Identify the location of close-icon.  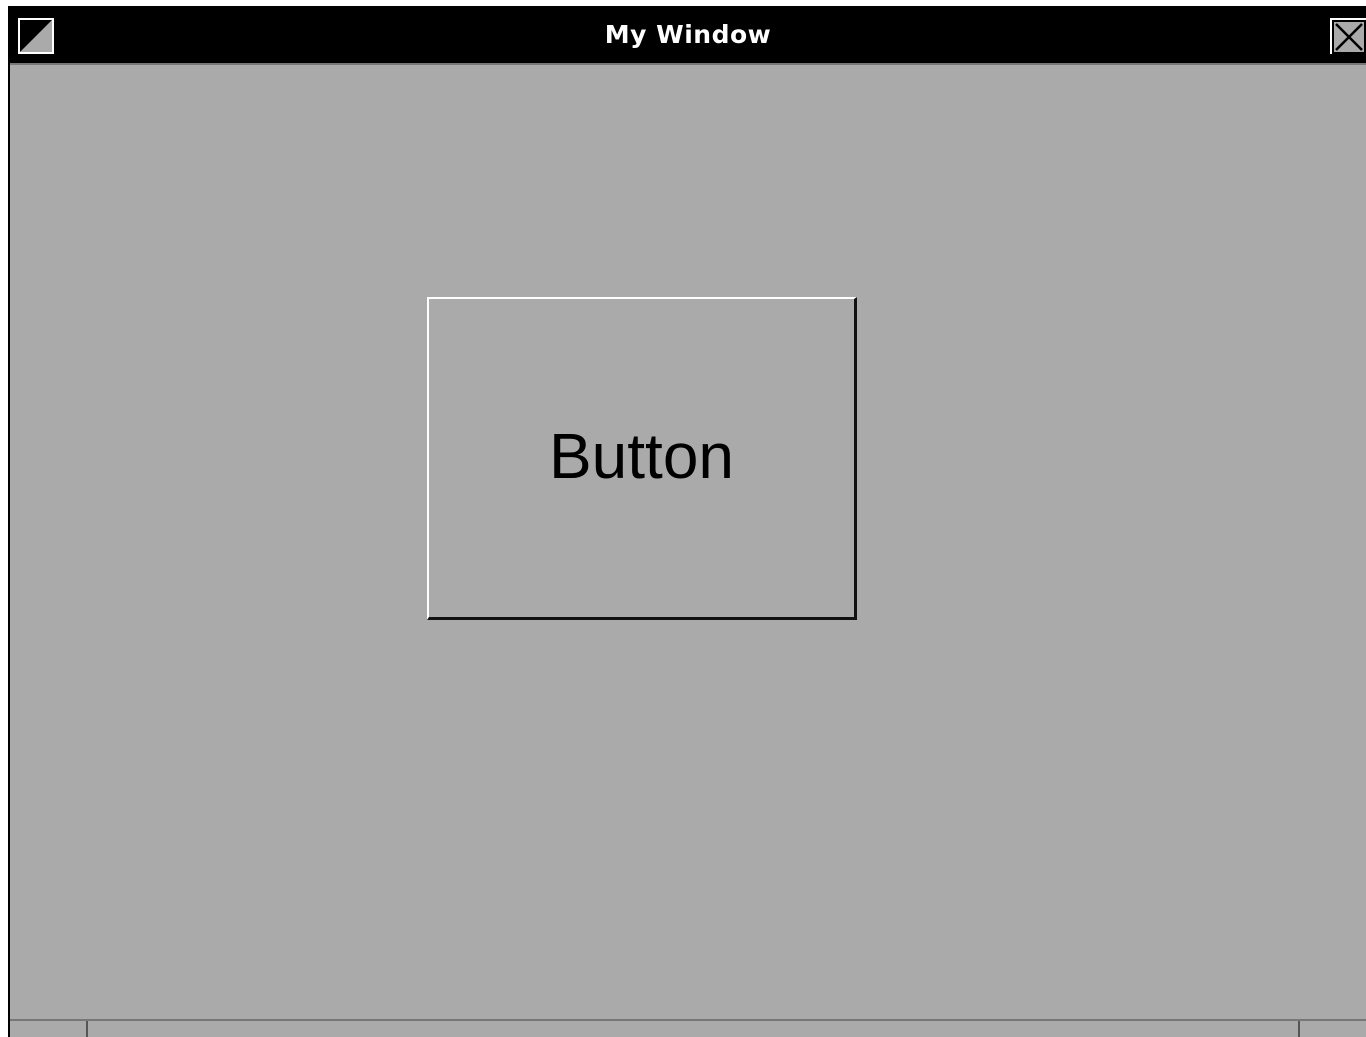
(1349, 37).